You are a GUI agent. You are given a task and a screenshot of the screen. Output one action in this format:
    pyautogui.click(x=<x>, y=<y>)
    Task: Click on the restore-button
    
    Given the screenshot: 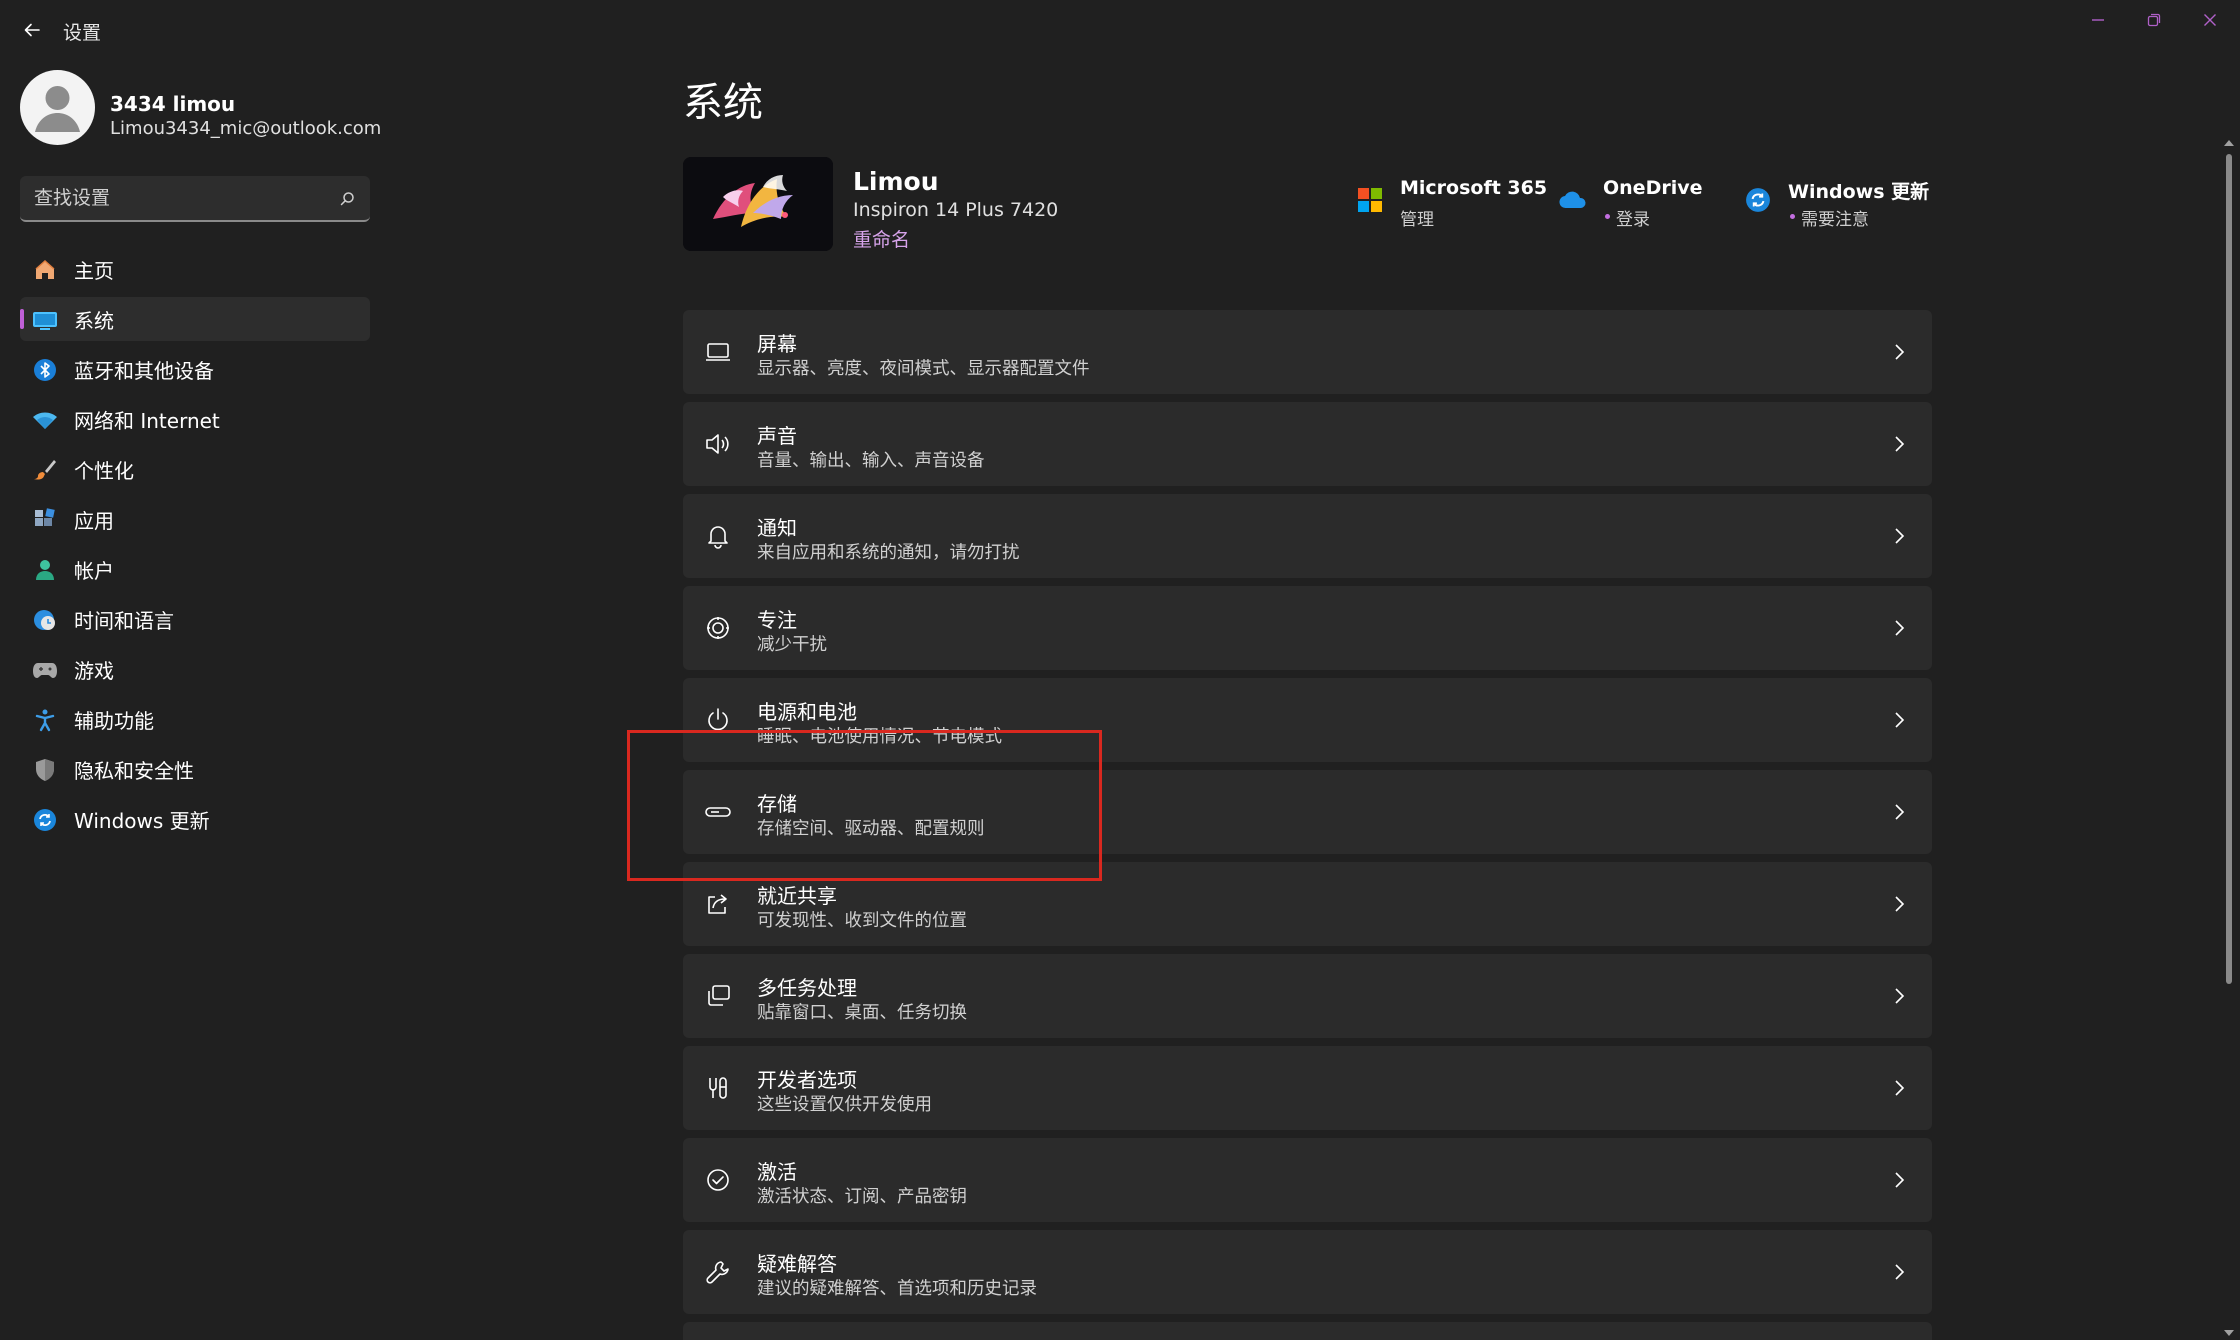 What is the action you would take?
    pyautogui.click(x=2154, y=20)
    